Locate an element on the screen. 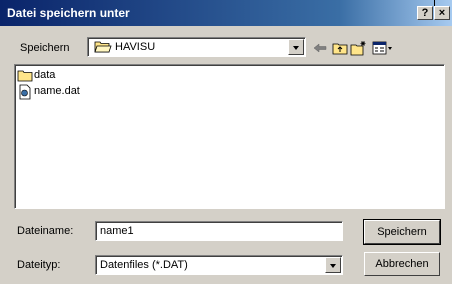 The image size is (452, 284). save-in-dropdown: HAVISU is located at coordinates (196, 47).